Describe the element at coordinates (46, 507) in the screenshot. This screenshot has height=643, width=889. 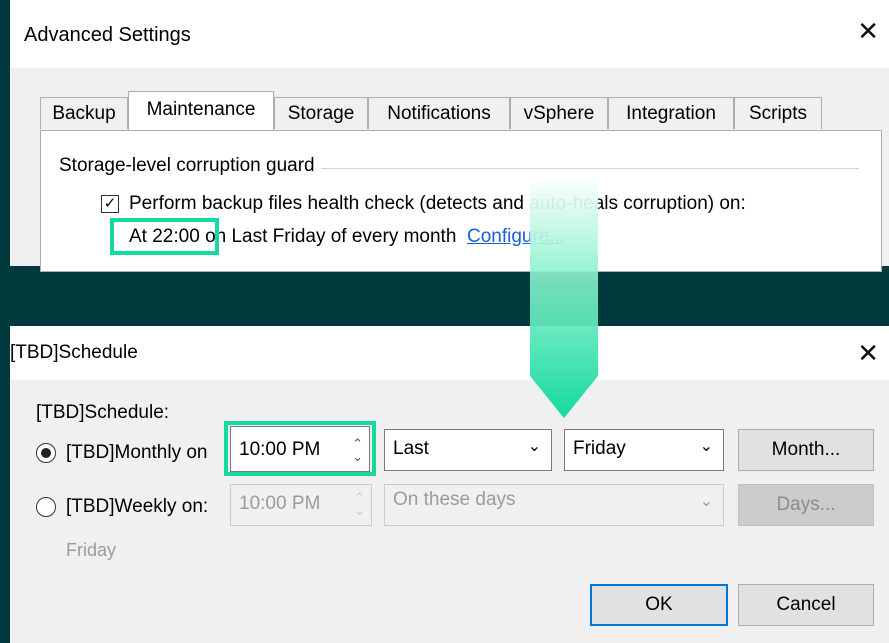
I see `weekly-radio` at that location.